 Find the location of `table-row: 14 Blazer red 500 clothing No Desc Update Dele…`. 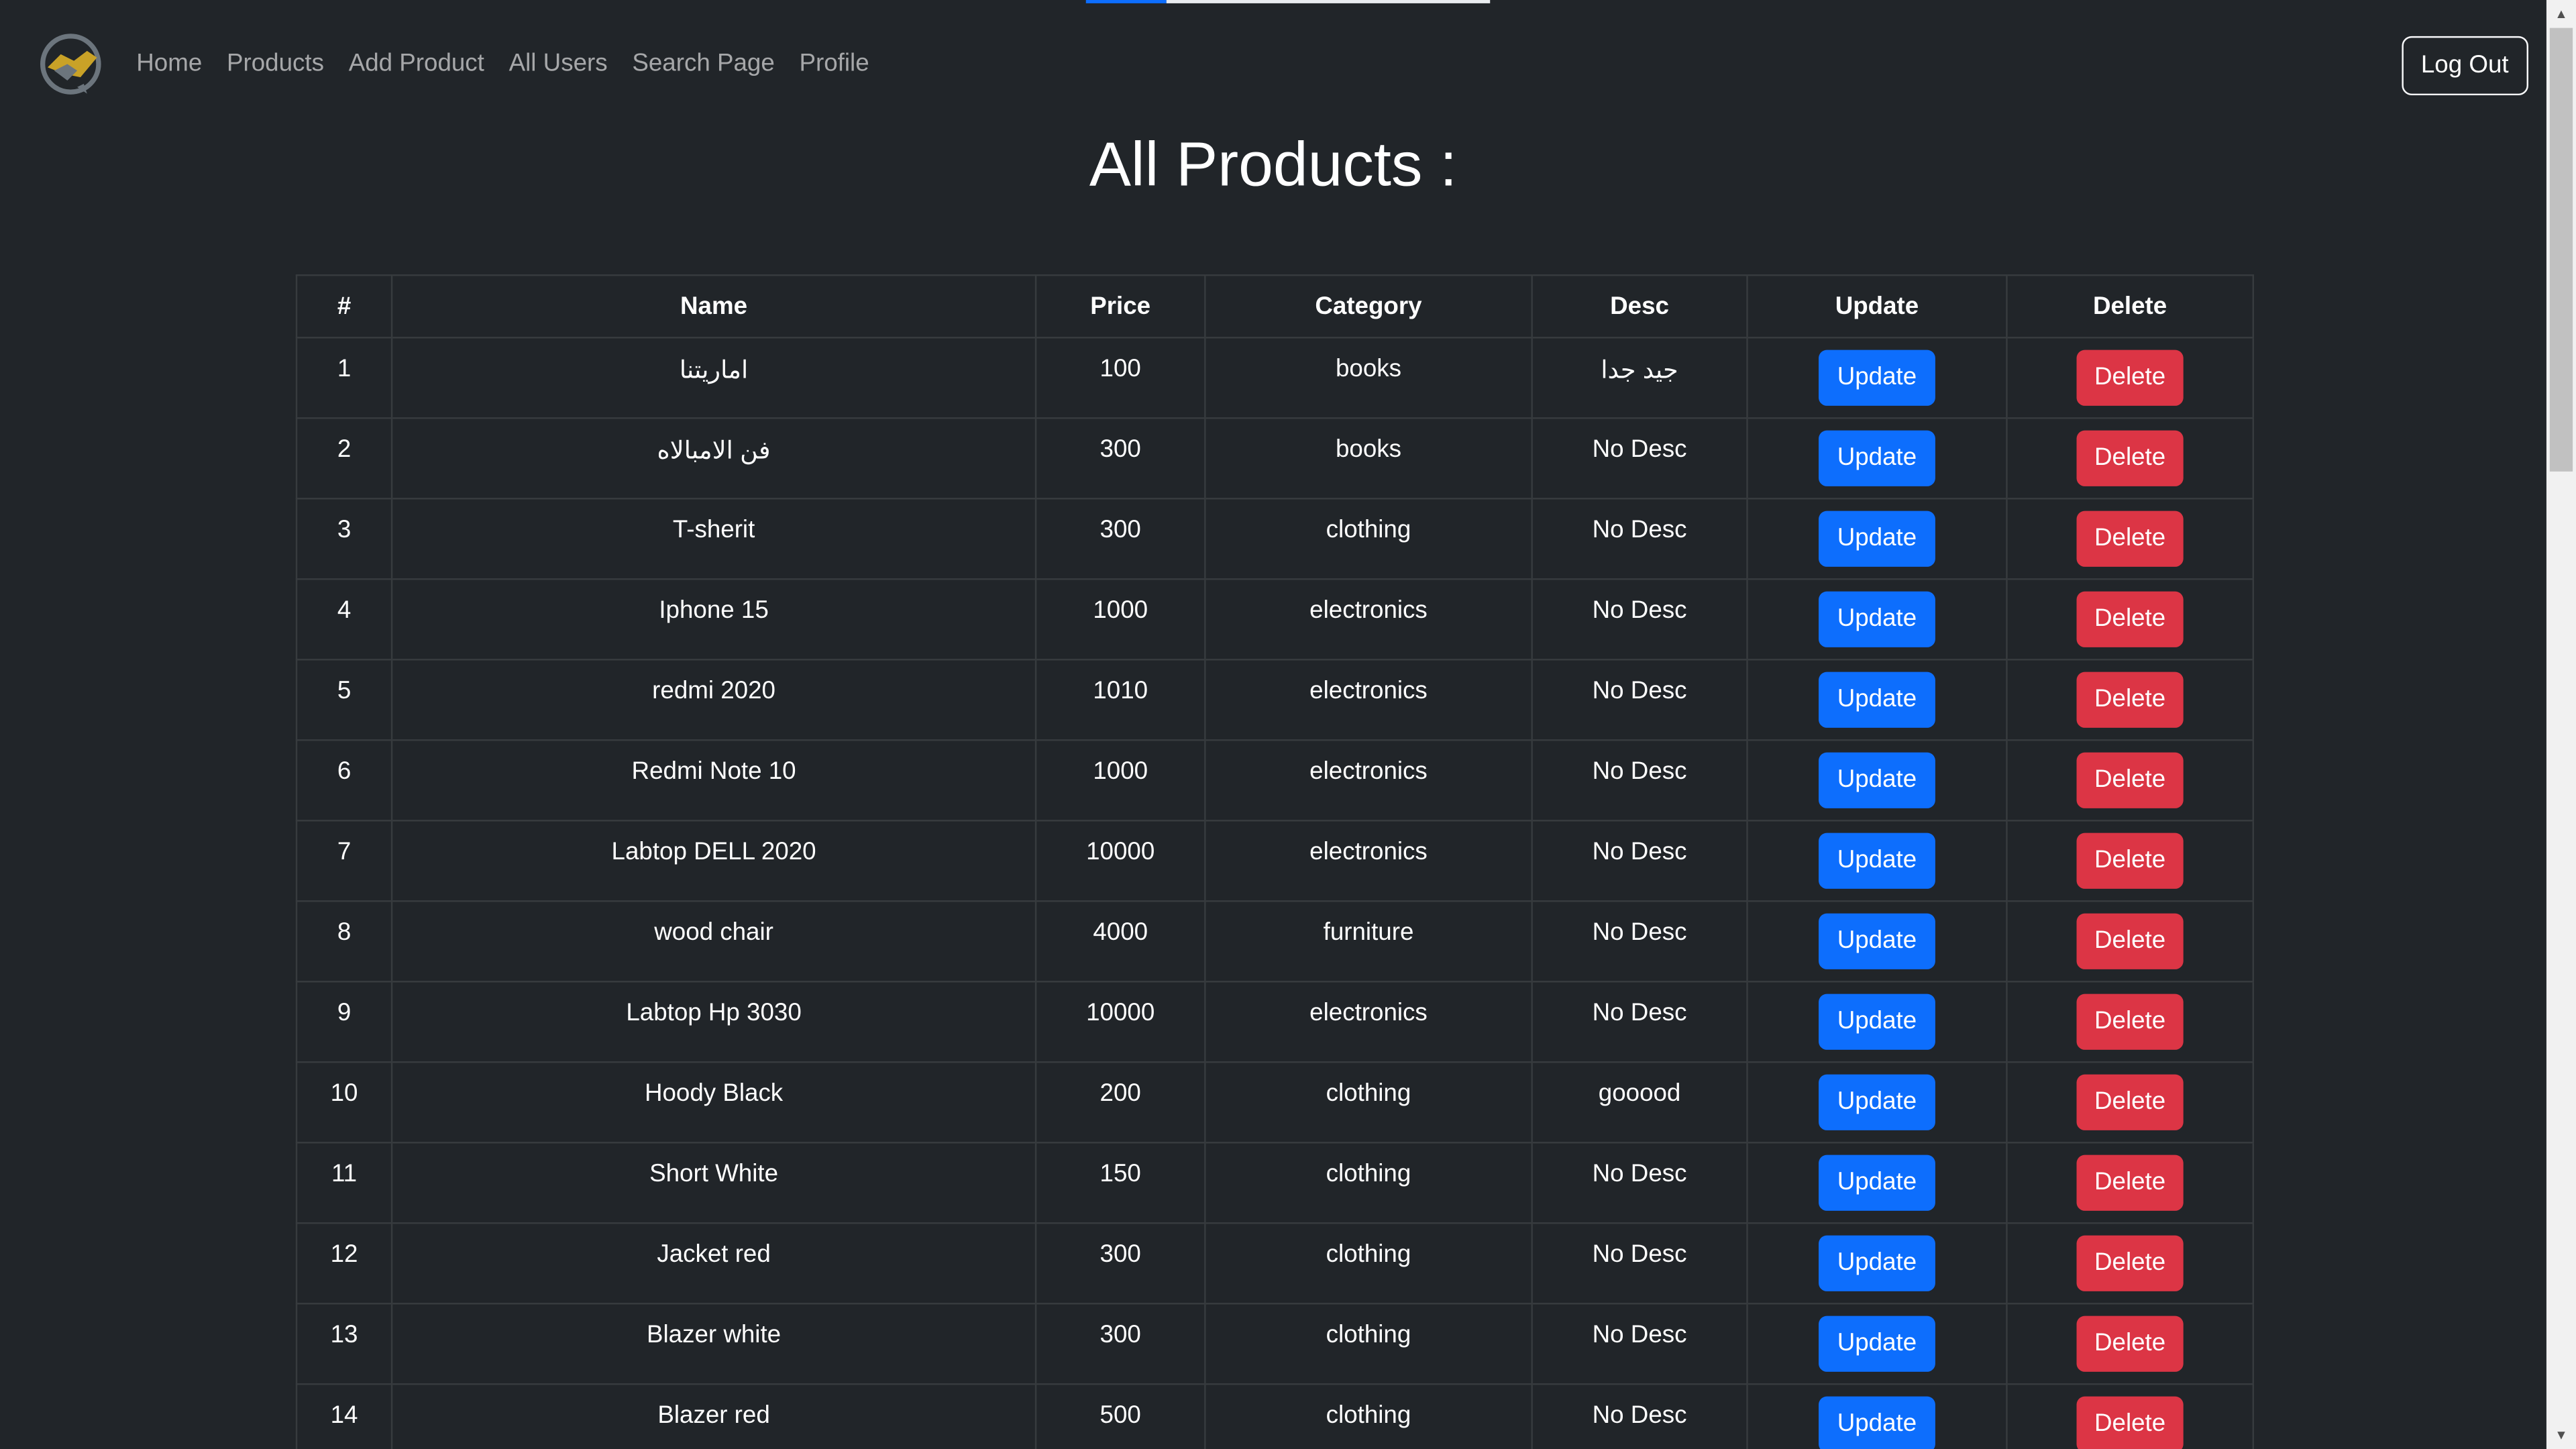

table-row: 14 Blazer red 500 clothing No Desc Update Dele… is located at coordinates (1275, 1416).